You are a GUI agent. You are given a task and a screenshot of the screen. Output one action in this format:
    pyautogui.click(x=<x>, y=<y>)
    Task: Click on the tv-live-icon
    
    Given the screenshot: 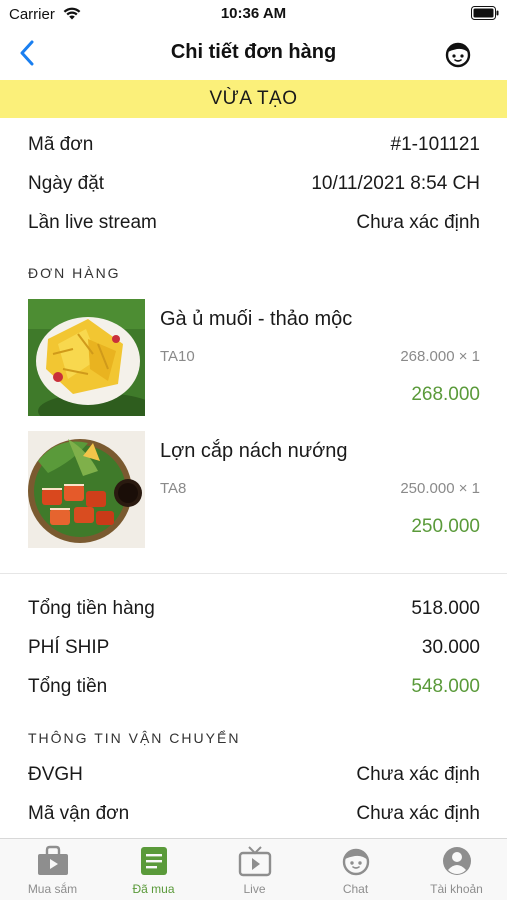 What is the action you would take?
    pyautogui.click(x=255, y=861)
    